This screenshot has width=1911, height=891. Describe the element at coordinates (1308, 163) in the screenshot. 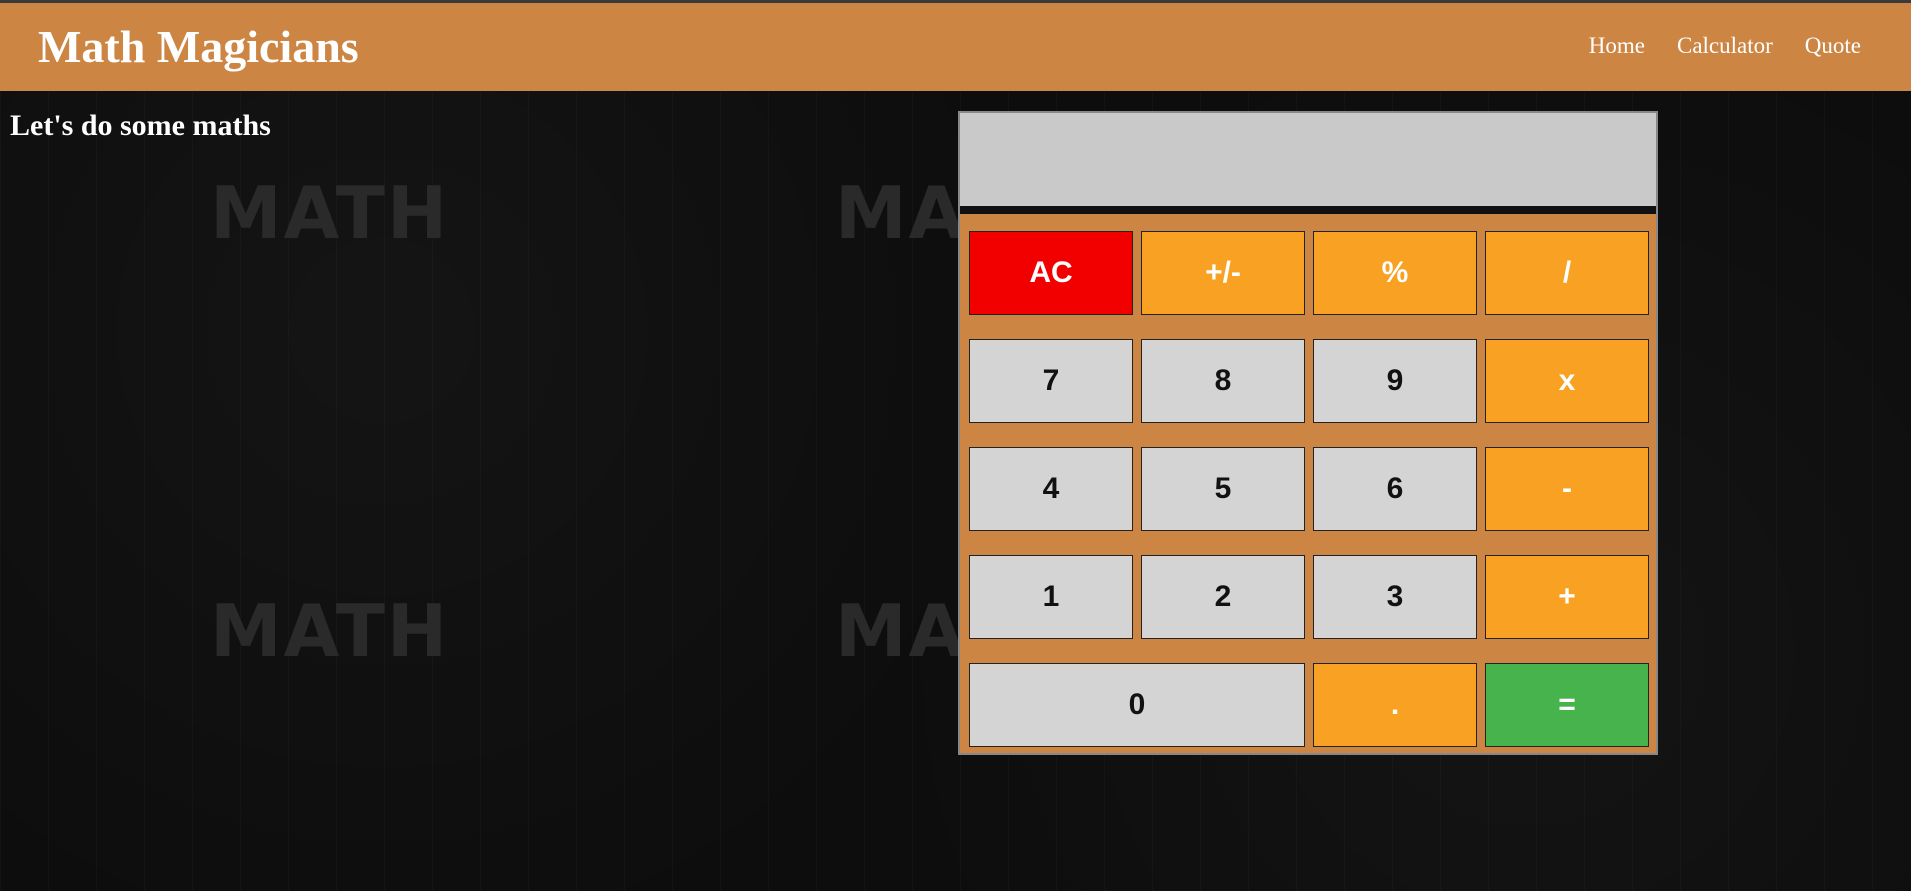

I see `calculator-display` at that location.